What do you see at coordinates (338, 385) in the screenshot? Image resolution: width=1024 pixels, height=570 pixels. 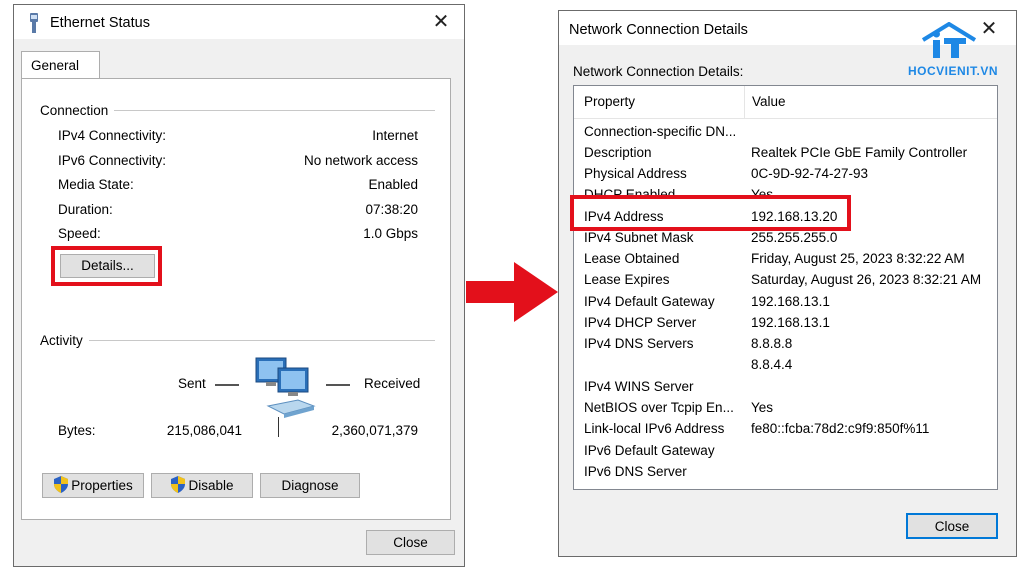 I see `received-dash` at bounding box center [338, 385].